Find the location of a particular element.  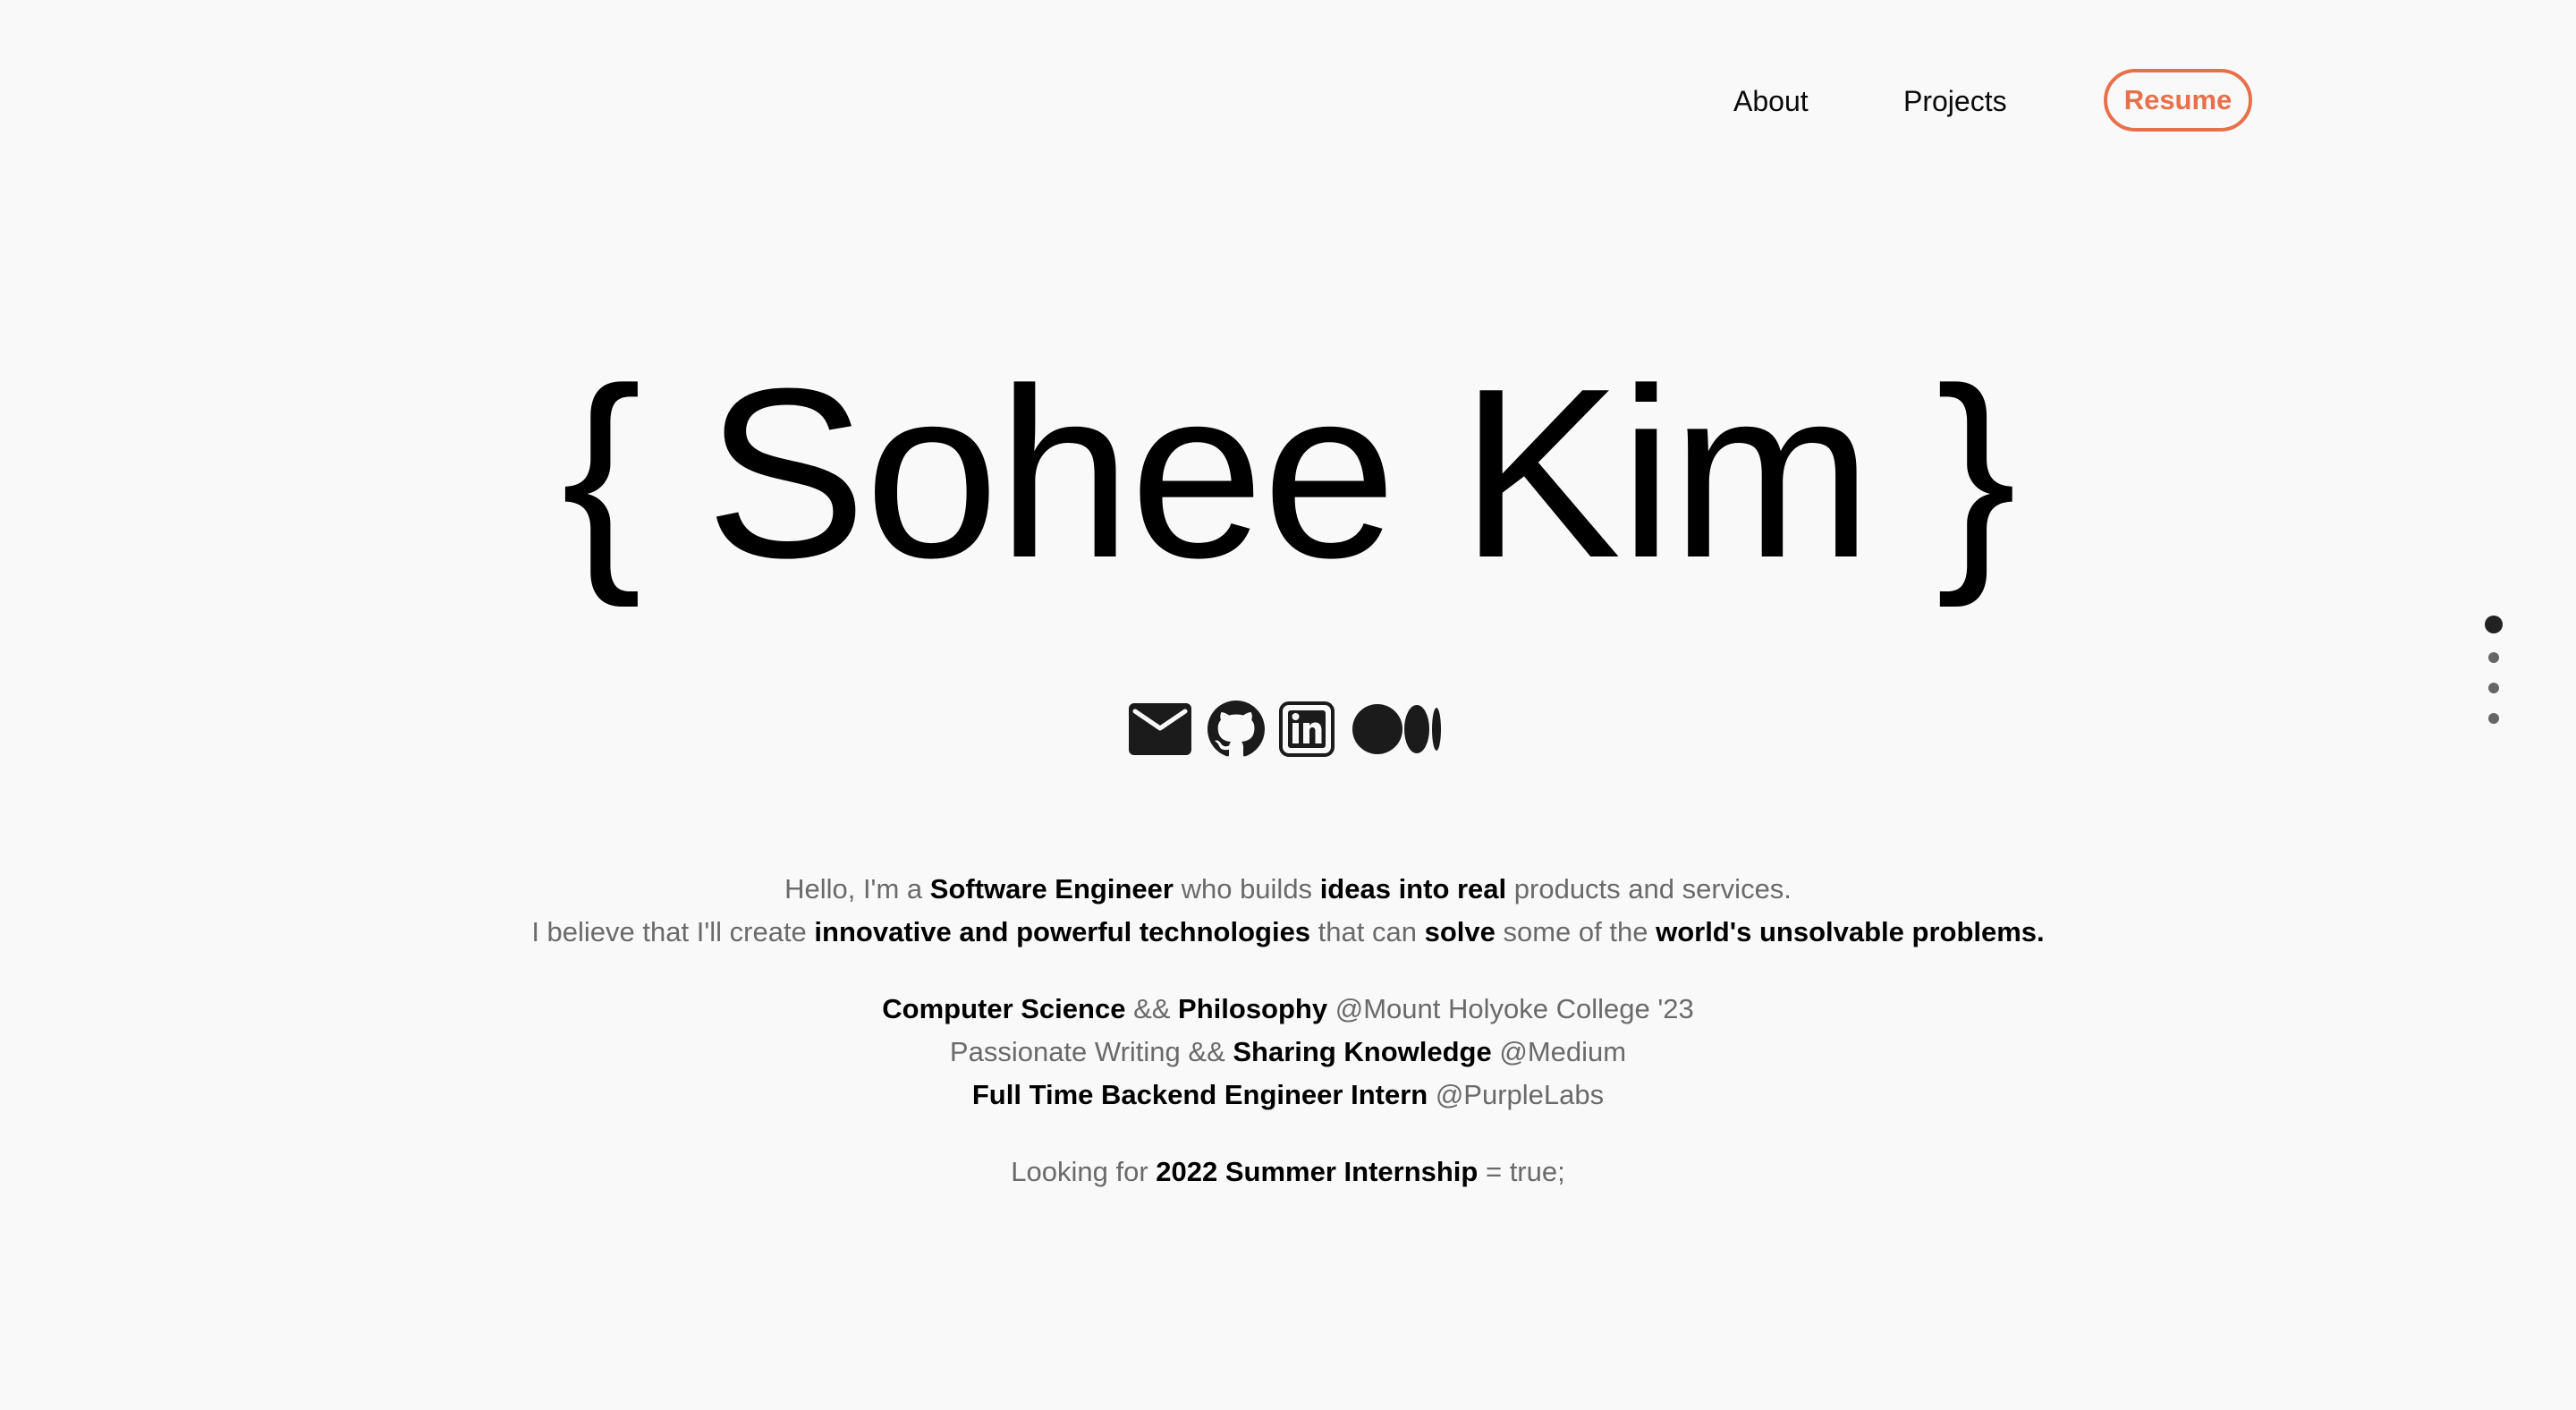

intro-text-span: that can is located at coordinates (1367, 932).